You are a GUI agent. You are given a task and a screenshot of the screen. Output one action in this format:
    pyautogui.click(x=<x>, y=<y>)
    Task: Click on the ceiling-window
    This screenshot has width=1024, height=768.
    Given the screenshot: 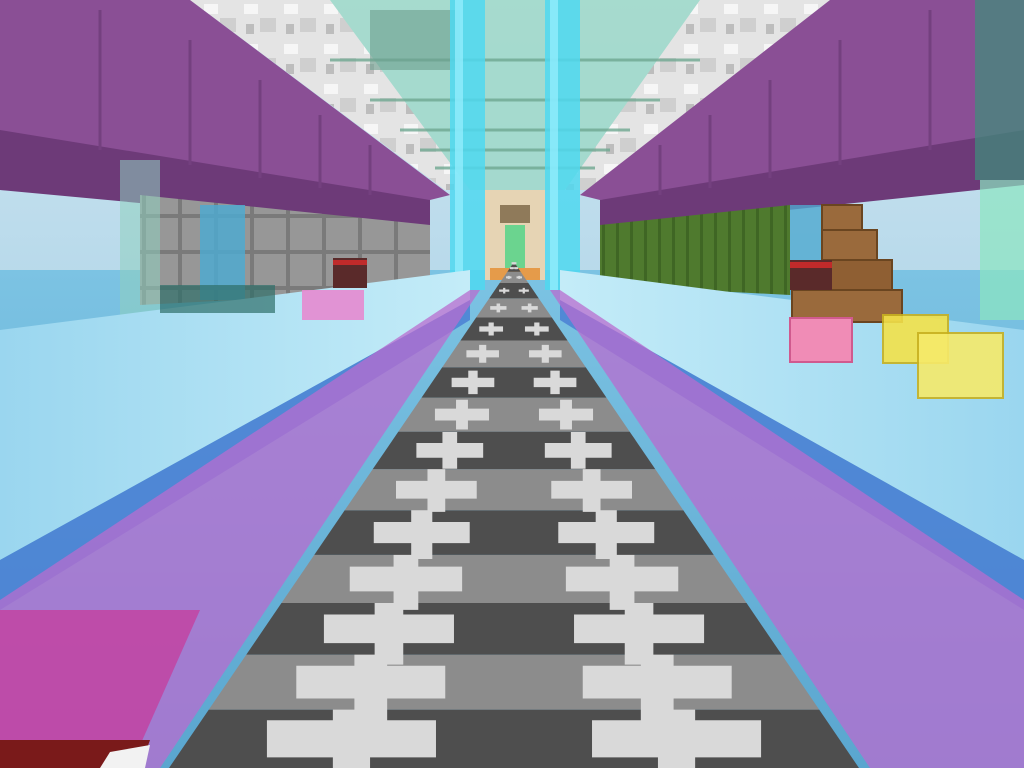 What is the action you would take?
    pyautogui.click(x=415, y=40)
    